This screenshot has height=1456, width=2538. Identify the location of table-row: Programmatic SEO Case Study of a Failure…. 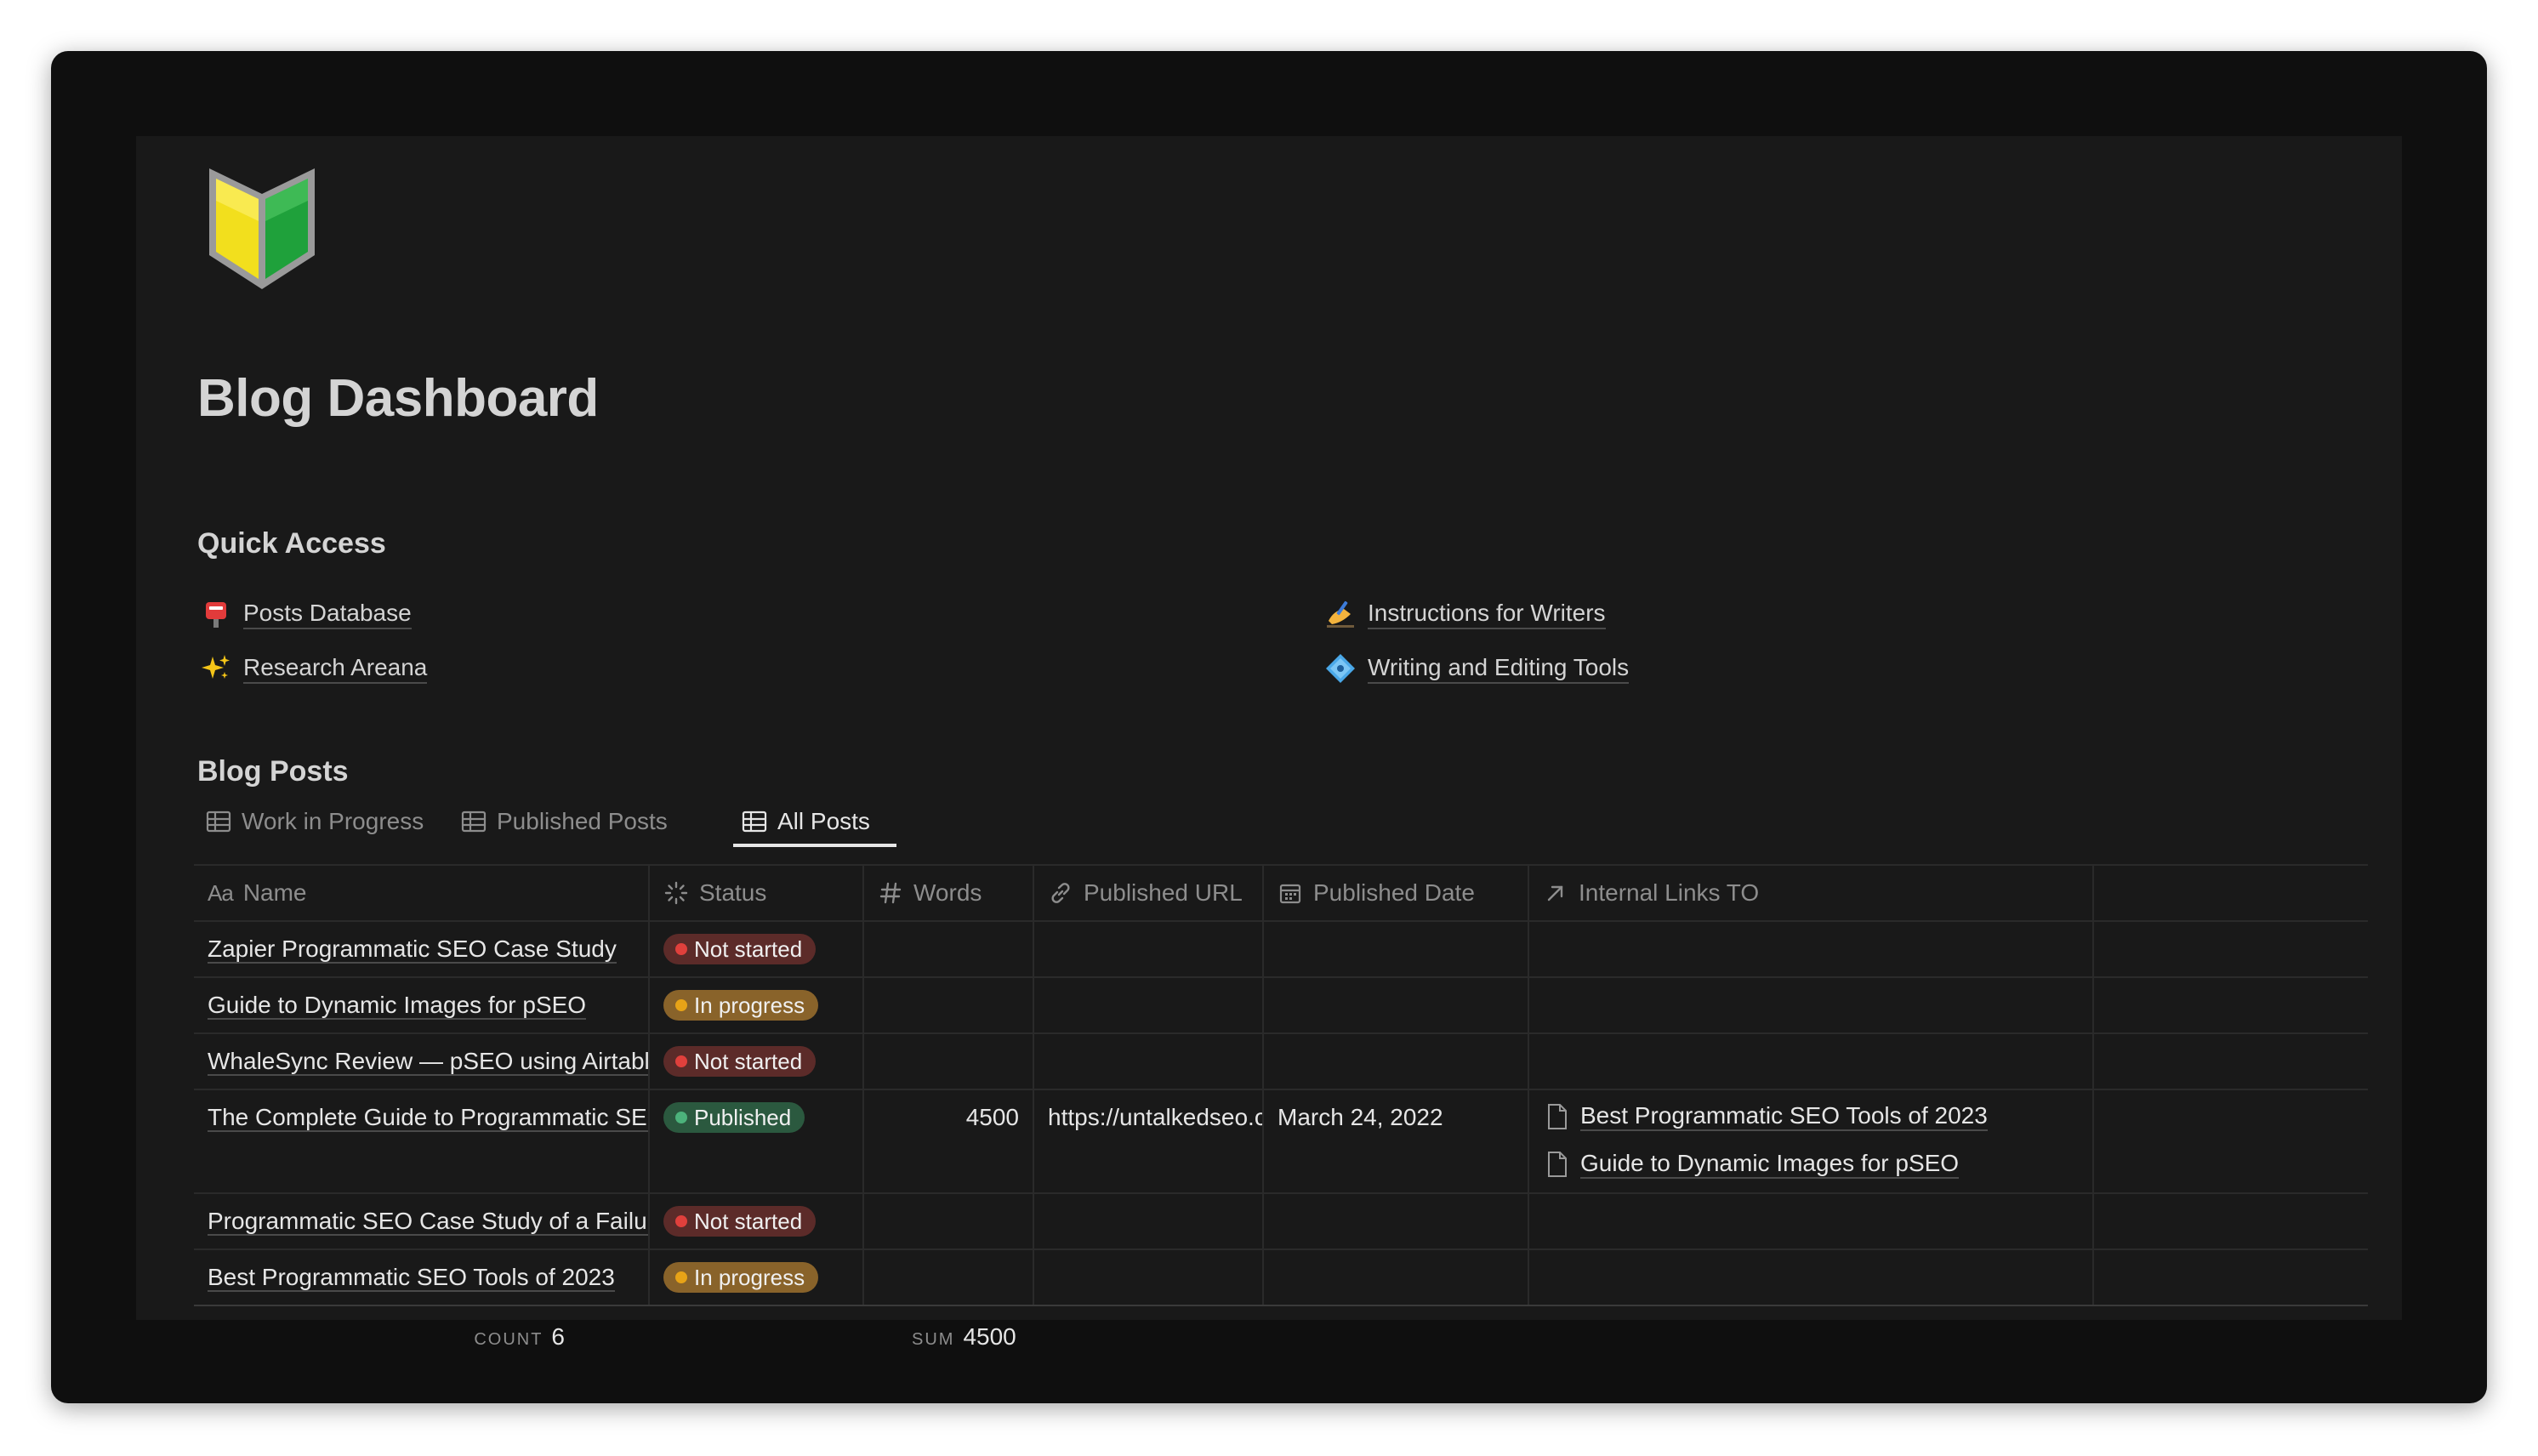
(1281, 1222).